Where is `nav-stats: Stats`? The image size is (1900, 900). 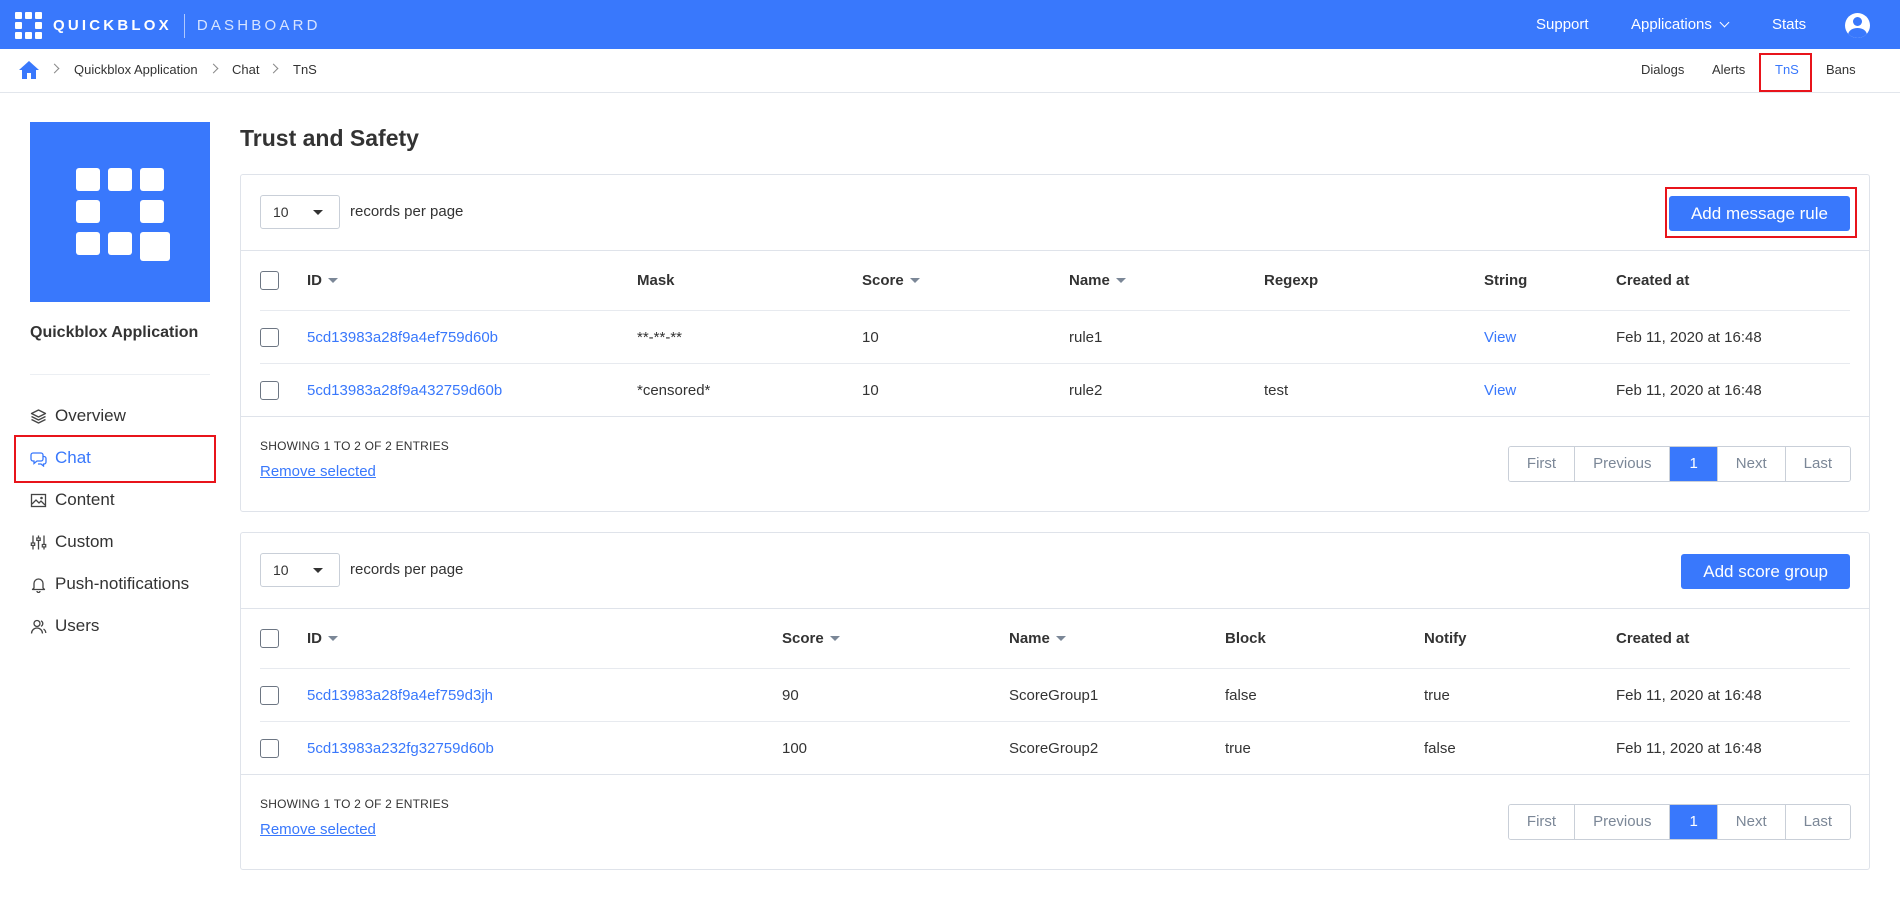
nav-stats: Stats is located at coordinates (1789, 24).